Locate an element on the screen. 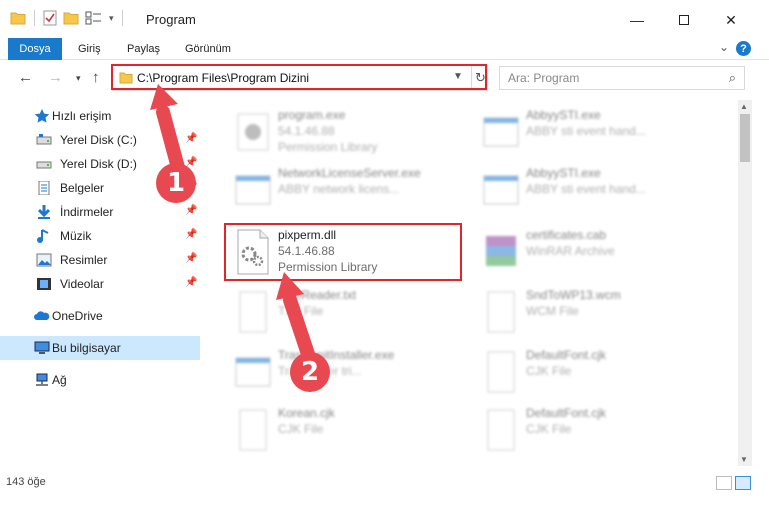 This screenshot has height=511, width=769. callout-arrows is located at coordinates (240, 238).